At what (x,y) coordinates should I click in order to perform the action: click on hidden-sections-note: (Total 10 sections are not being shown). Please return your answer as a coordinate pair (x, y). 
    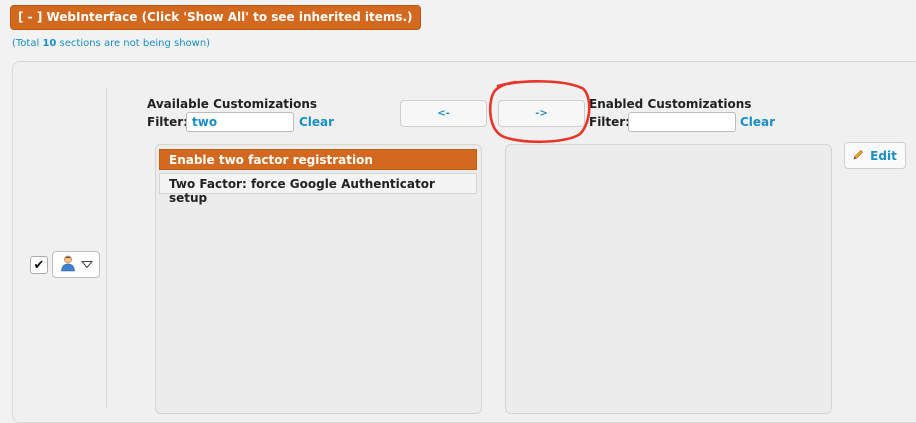
    Looking at the image, I should click on (111, 43).